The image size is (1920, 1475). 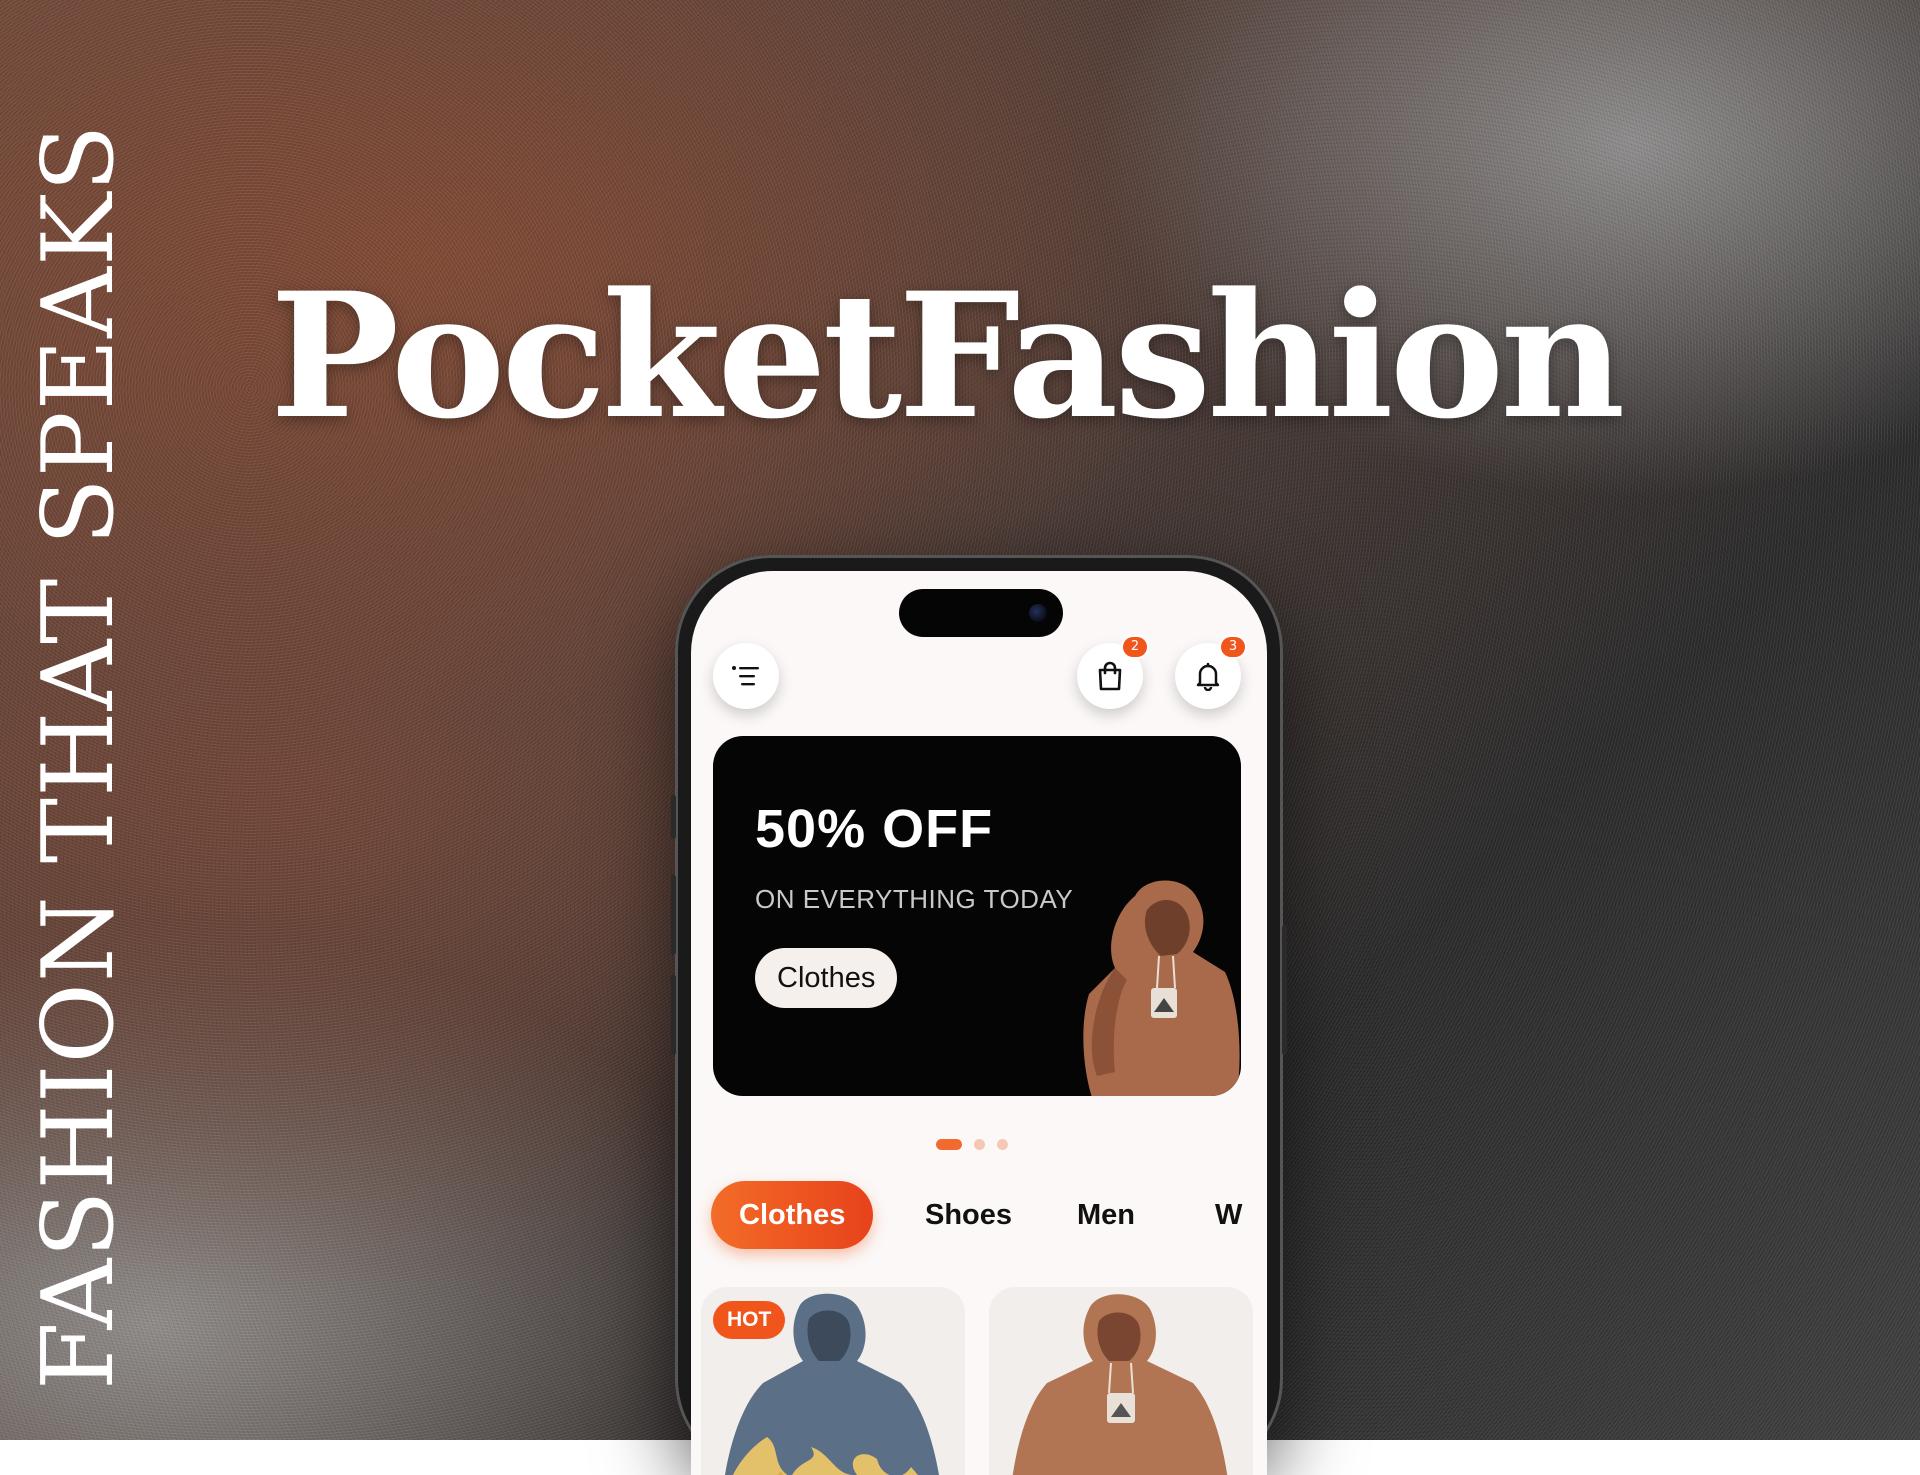 I want to click on tagline: FASHION THAT SPEAKS, so click(x=79, y=756).